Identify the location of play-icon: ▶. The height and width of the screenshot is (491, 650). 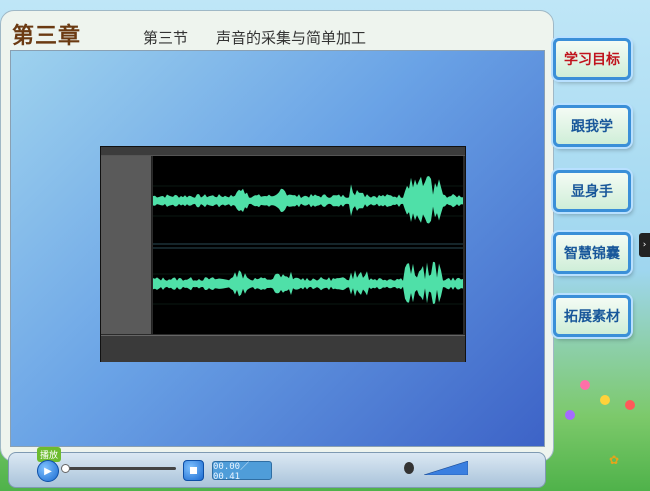
(48, 471).